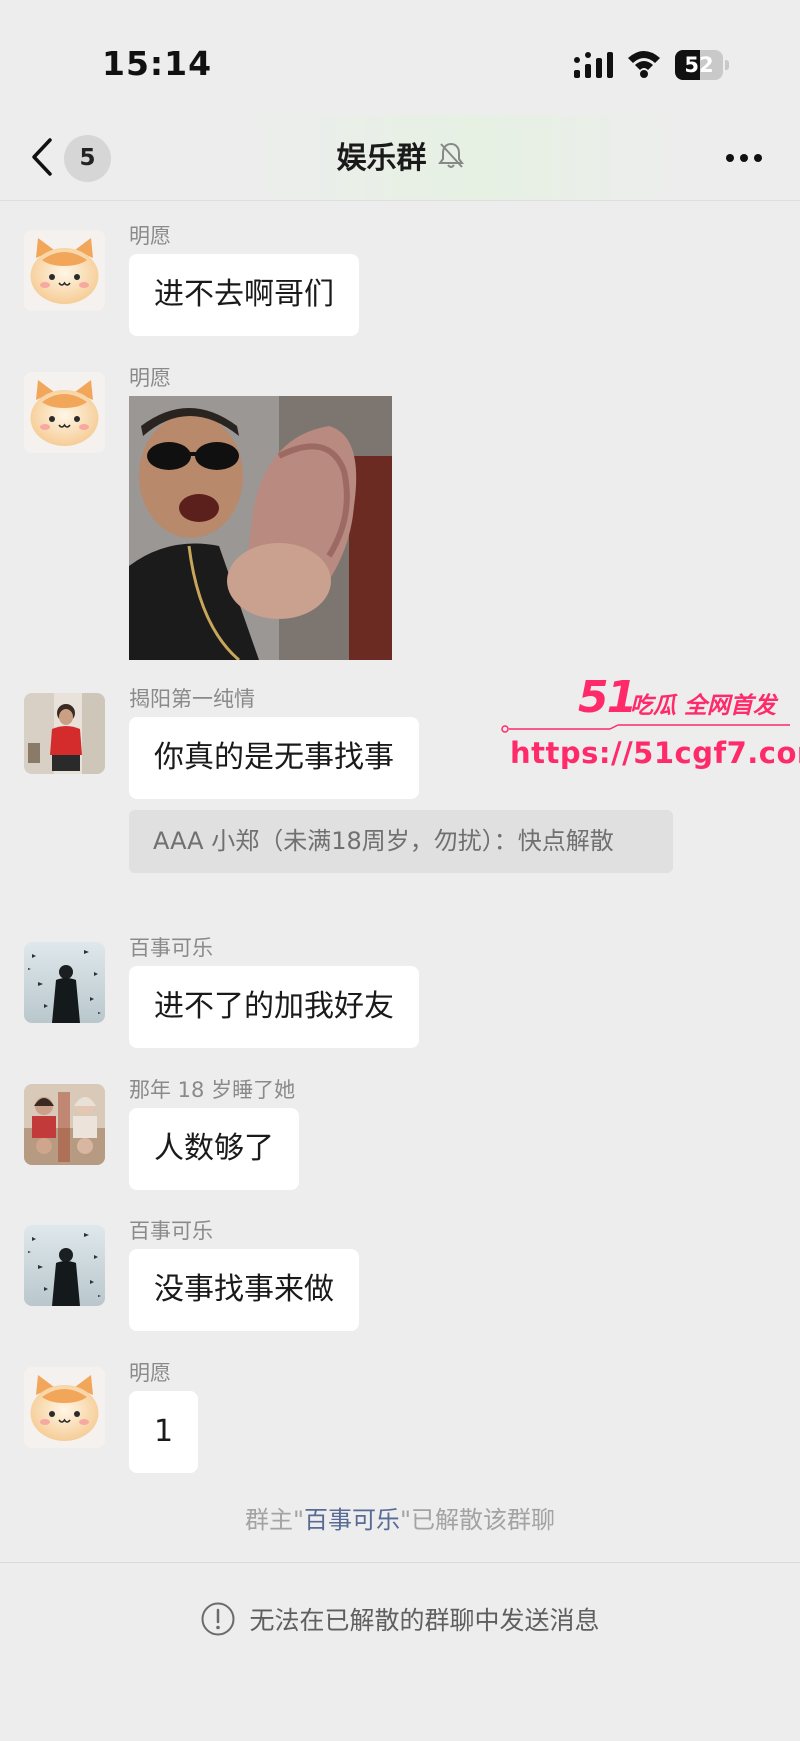  What do you see at coordinates (593, 65) in the screenshot?
I see `cellular-signal-icon` at bounding box center [593, 65].